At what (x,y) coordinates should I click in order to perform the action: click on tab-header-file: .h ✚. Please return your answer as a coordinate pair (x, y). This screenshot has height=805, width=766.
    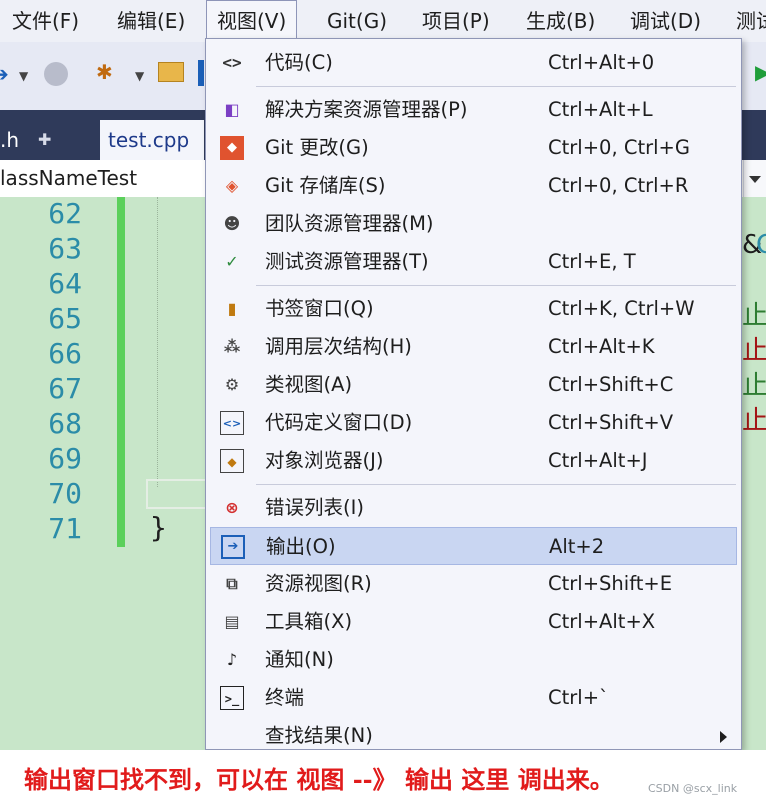
    Looking at the image, I should click on (49, 140).